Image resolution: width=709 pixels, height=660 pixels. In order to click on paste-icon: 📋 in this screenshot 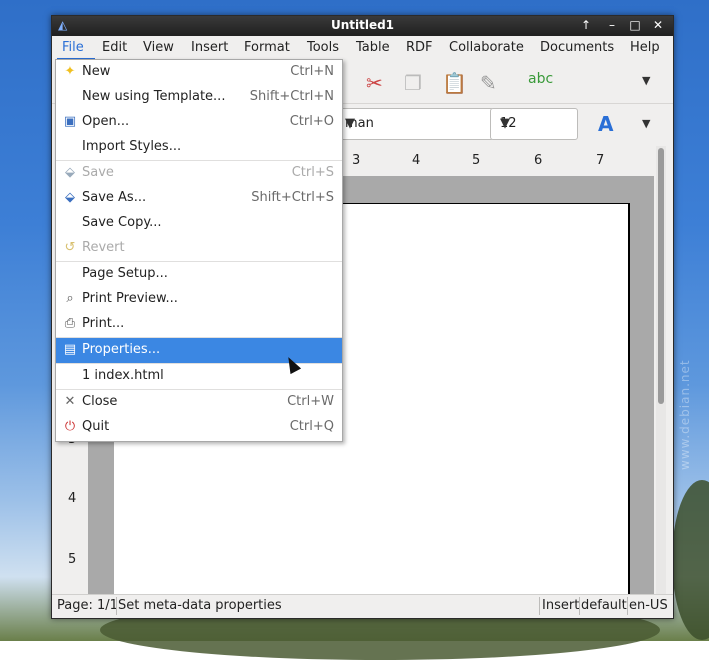, I will do `click(454, 83)`.